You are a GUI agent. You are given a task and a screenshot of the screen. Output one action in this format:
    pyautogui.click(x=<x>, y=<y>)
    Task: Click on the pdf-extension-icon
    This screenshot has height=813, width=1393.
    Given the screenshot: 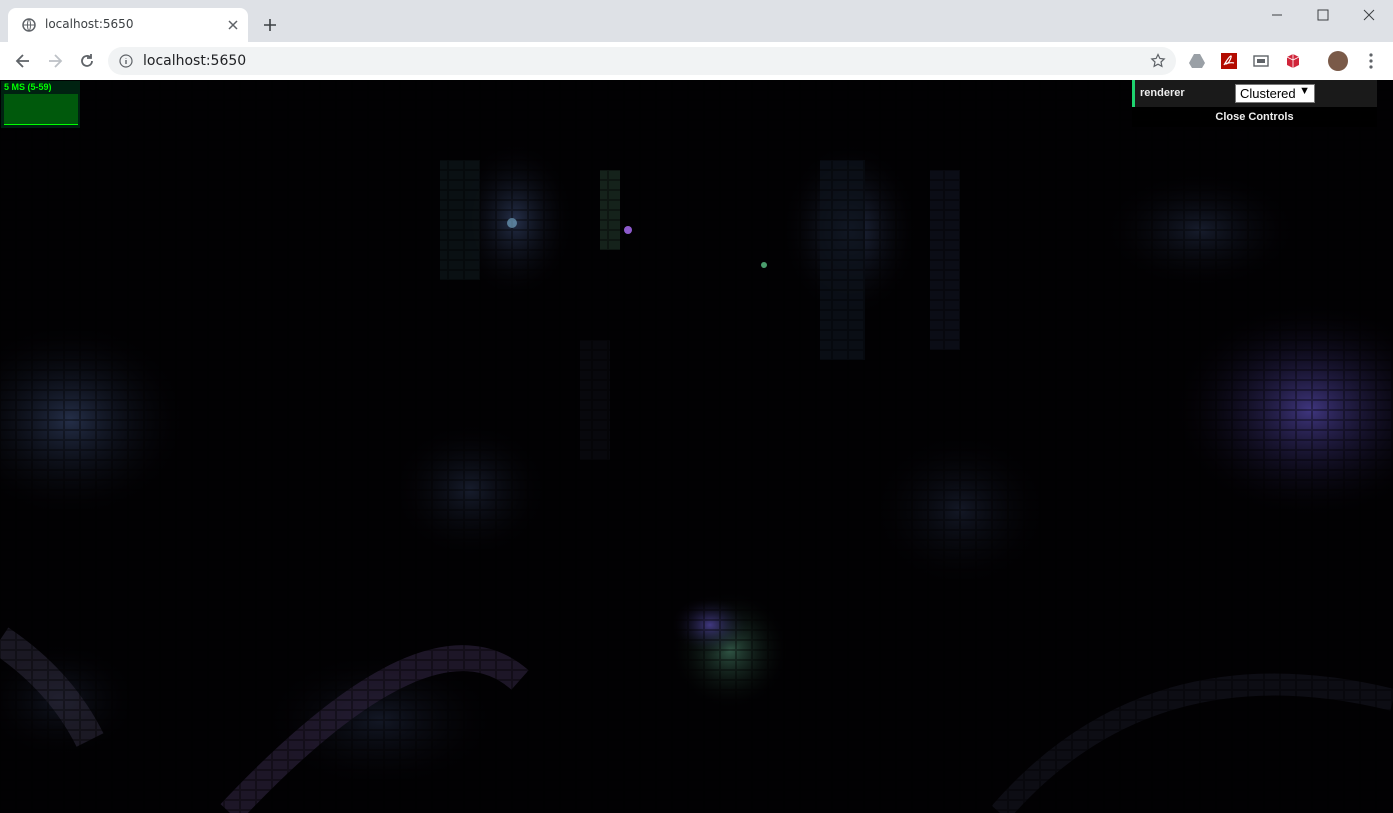 What is the action you would take?
    pyautogui.click(x=1229, y=61)
    